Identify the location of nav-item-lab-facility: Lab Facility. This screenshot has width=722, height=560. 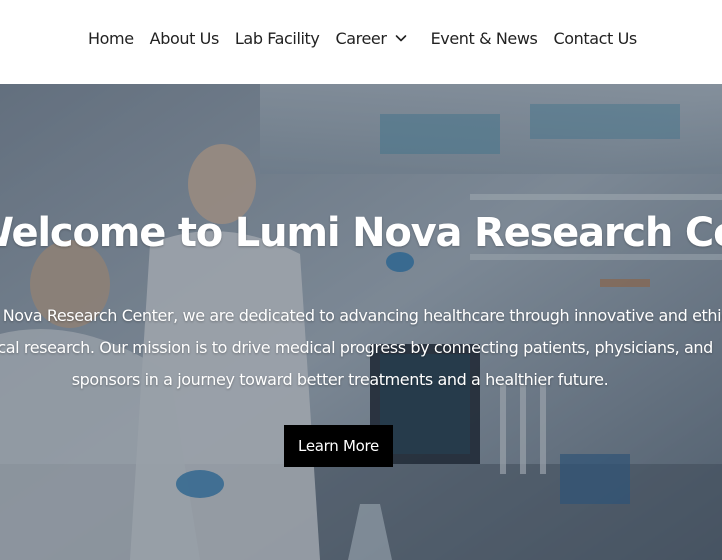
(277, 38).